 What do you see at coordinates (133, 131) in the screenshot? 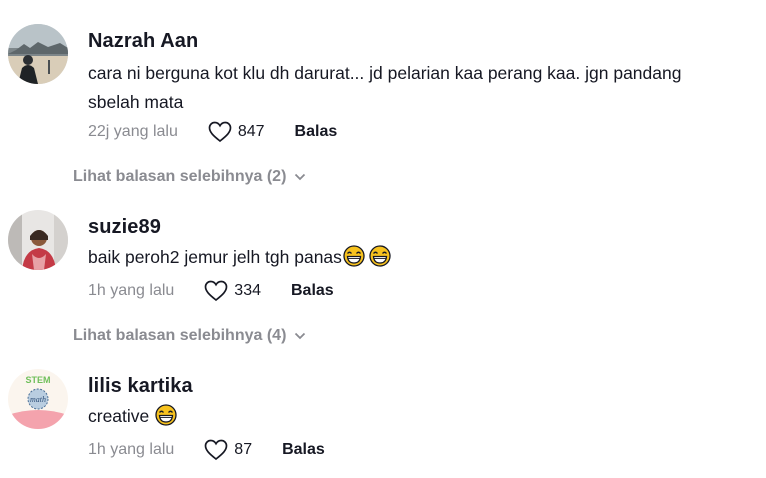
I see `timestamp: 22j yang lalu` at bounding box center [133, 131].